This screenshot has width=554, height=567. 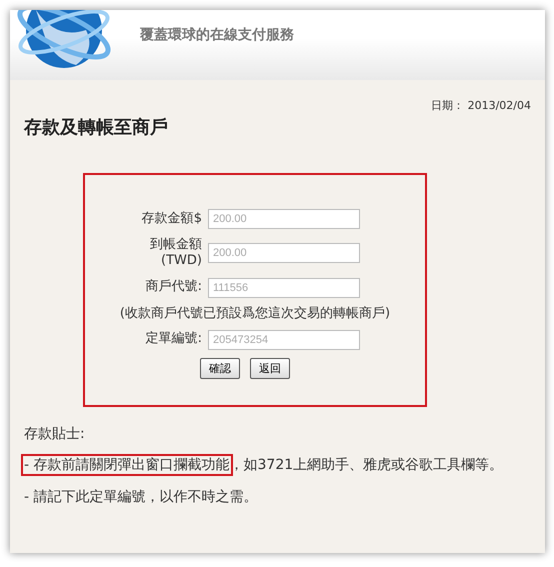 What do you see at coordinates (173, 287) in the screenshot?
I see `field-label: 商戶代號:` at bounding box center [173, 287].